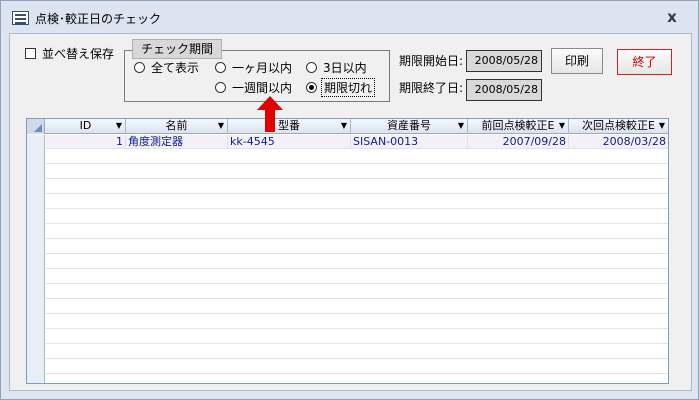  What do you see at coordinates (504, 90) in the screenshot?
I see `end-date-field: 2008/05/28` at bounding box center [504, 90].